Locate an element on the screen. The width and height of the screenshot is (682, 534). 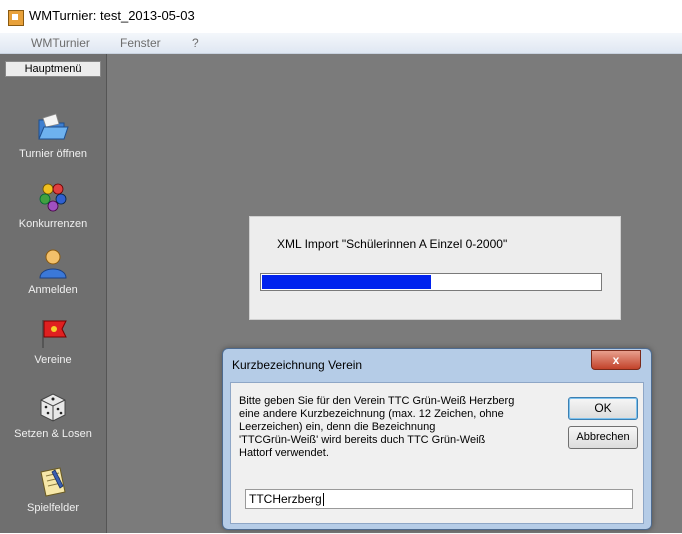
dice-icon is located at coordinates (53, 407).